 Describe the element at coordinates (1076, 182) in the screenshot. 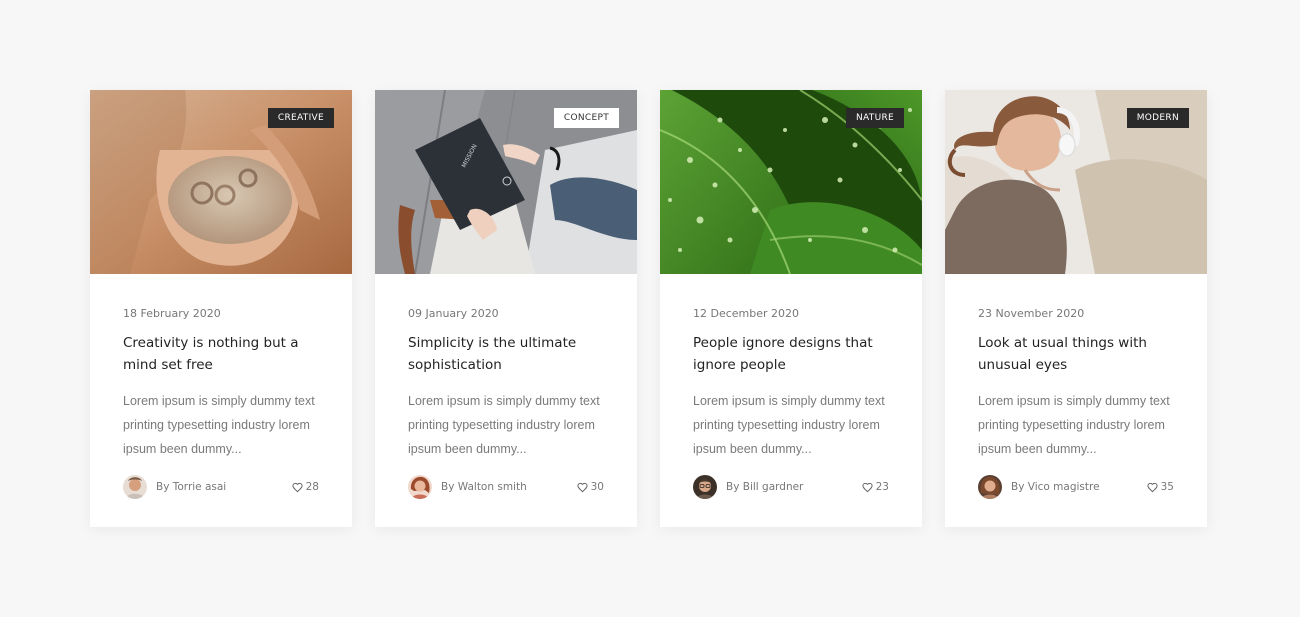

I see `post-image: Modern` at that location.